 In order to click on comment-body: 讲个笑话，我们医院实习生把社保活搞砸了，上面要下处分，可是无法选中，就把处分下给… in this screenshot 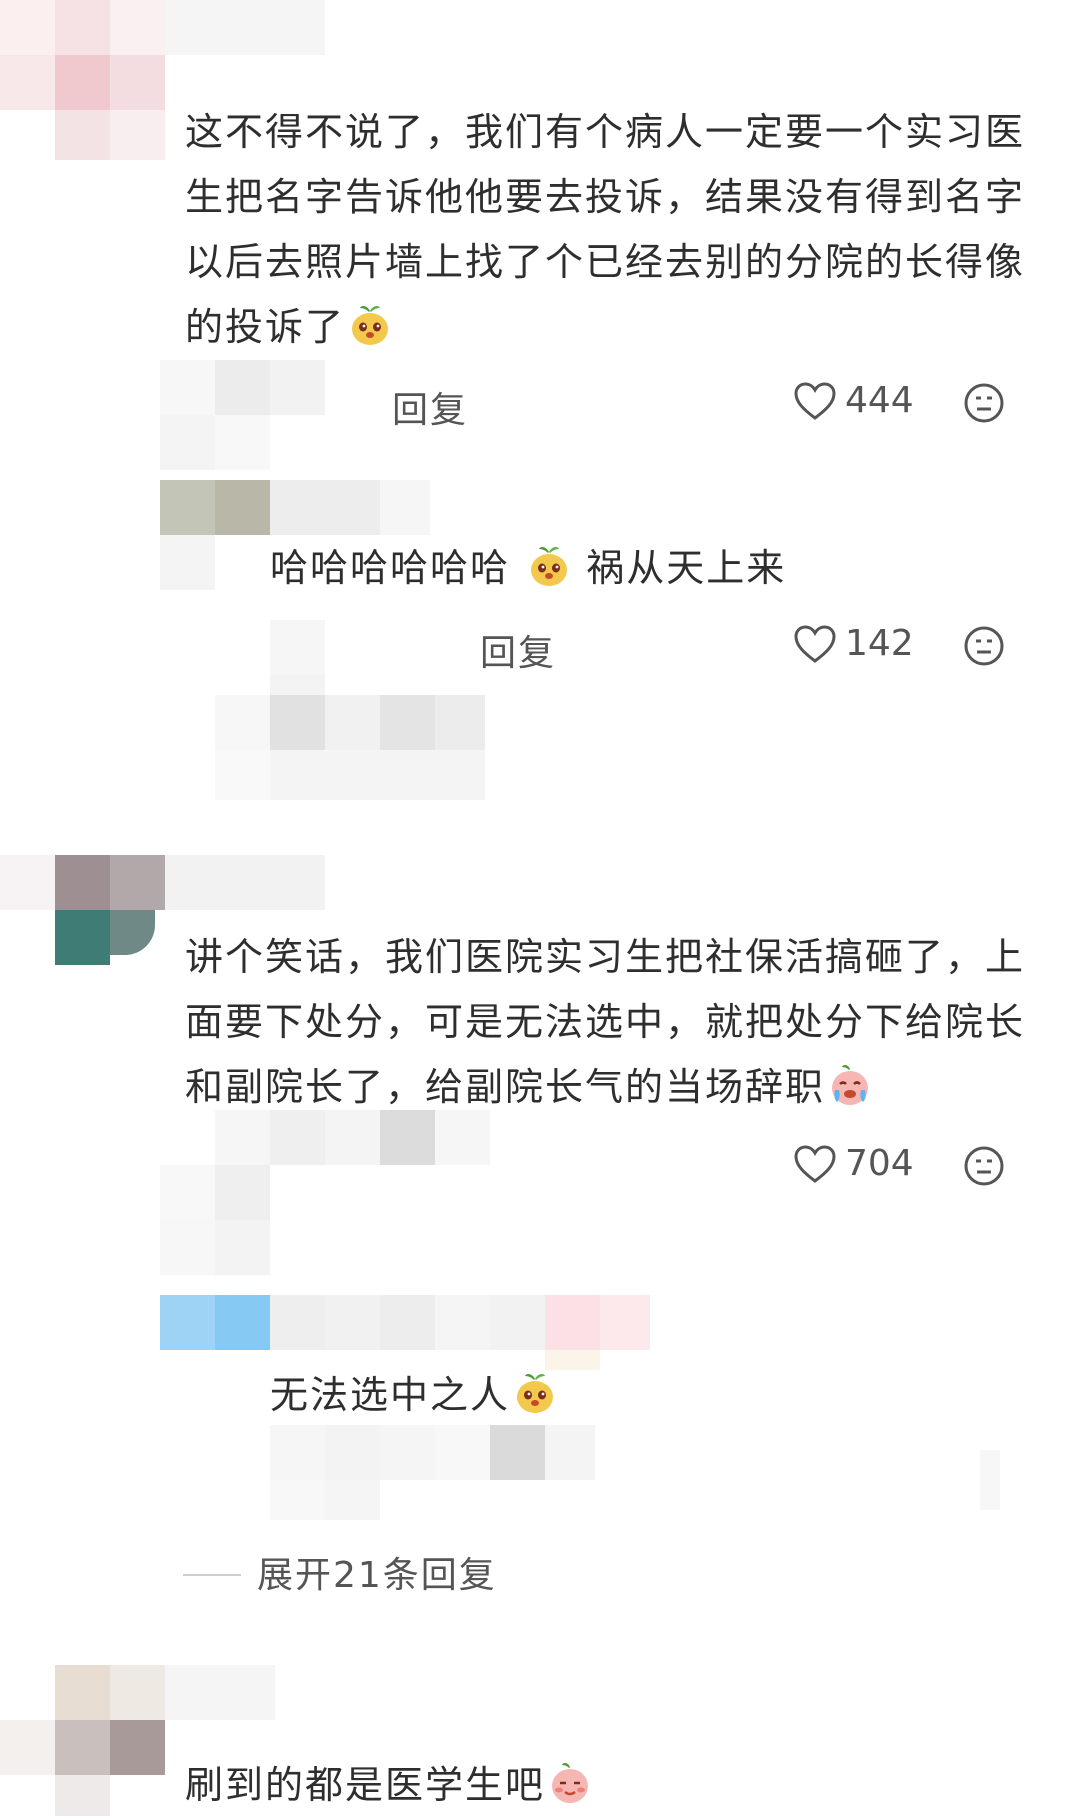, I will do `click(605, 1022)`.